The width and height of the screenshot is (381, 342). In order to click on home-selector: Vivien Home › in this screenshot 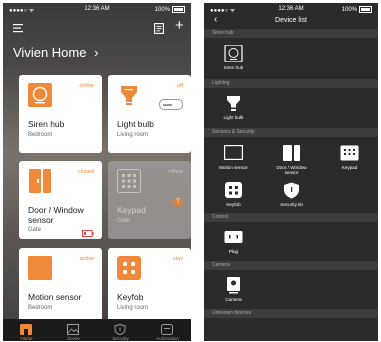, I will do `click(55, 52)`.